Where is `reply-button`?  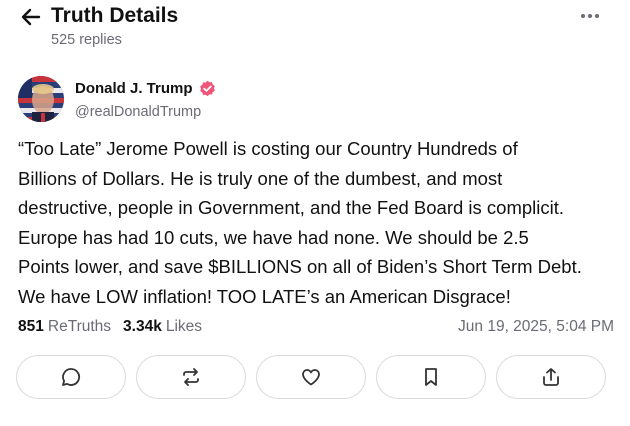 reply-button is located at coordinates (71, 377).